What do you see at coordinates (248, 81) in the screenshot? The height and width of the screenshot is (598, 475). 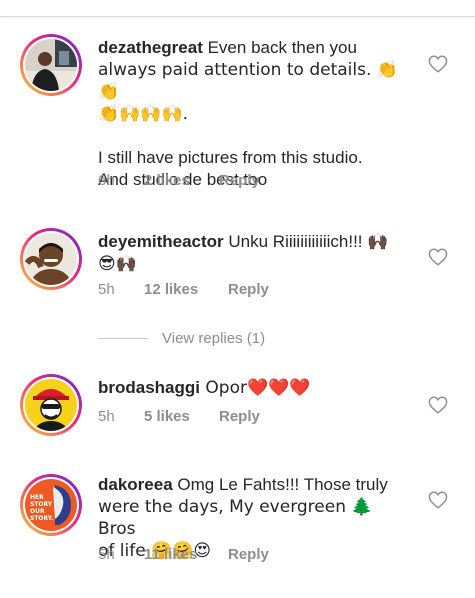 I see `comment-body-line: always paid attention to details. 👏👏` at bounding box center [248, 81].